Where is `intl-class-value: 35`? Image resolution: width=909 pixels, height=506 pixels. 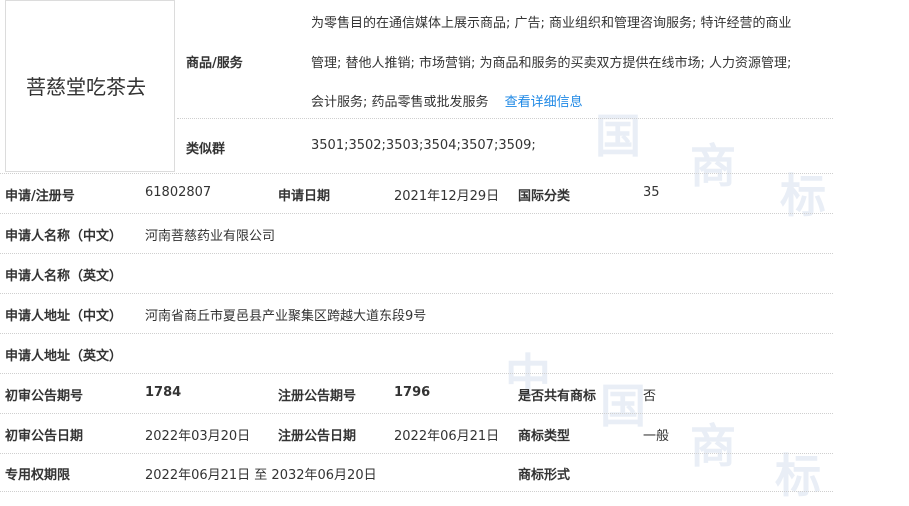
intl-class-value: 35 is located at coordinates (651, 192).